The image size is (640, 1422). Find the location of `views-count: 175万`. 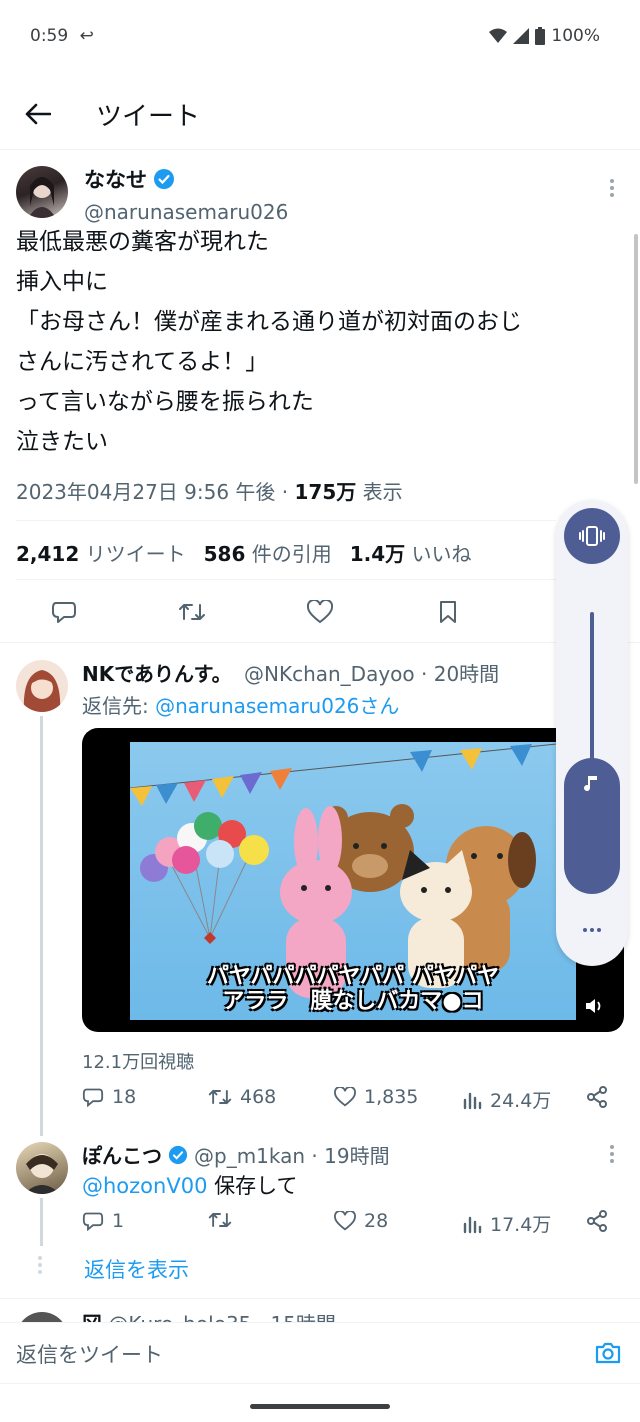

views-count: 175万 is located at coordinates (325, 492).